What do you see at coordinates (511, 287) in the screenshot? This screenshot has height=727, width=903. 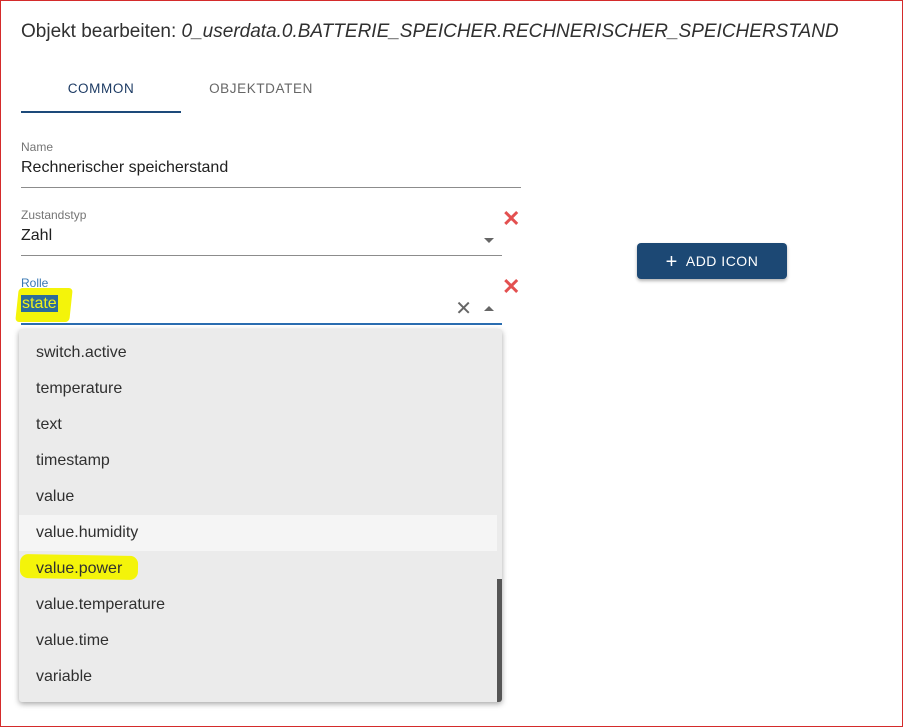 I see `delete-role-icon: ✕` at bounding box center [511, 287].